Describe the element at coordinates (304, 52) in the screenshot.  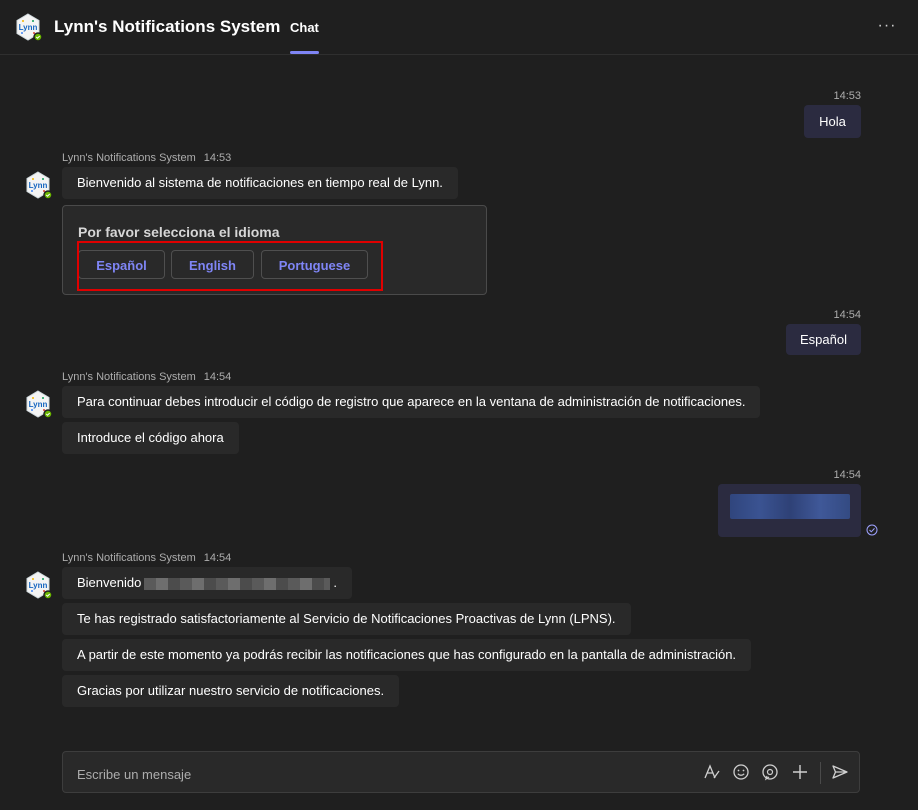
I see `active-tab-indicator` at that location.